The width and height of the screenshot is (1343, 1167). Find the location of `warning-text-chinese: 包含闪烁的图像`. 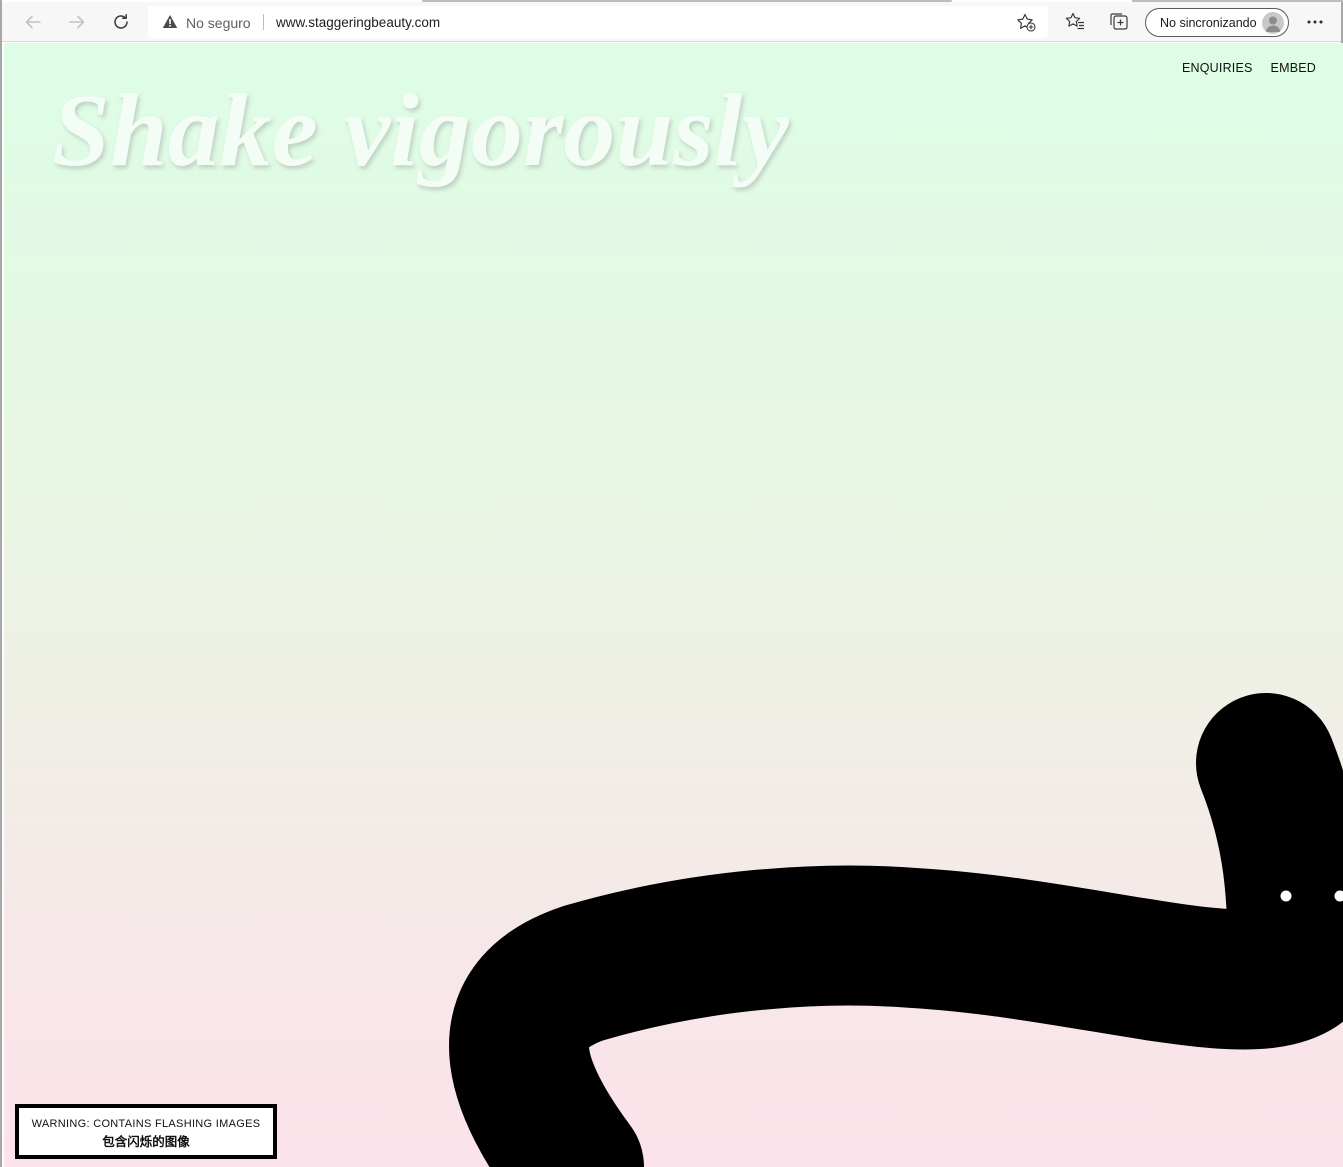

warning-text-chinese: 包含闪烁的图像 is located at coordinates (146, 1142).